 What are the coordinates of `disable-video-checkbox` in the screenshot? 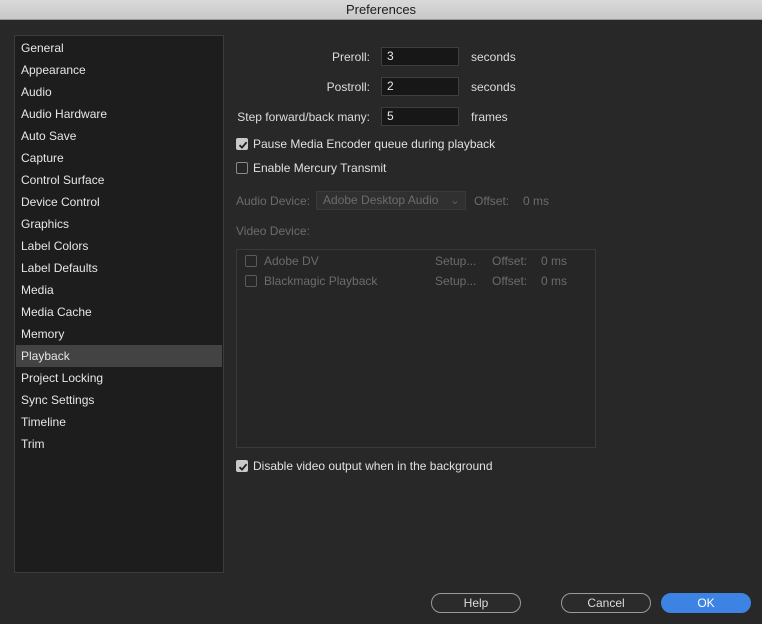 It's located at (242, 466).